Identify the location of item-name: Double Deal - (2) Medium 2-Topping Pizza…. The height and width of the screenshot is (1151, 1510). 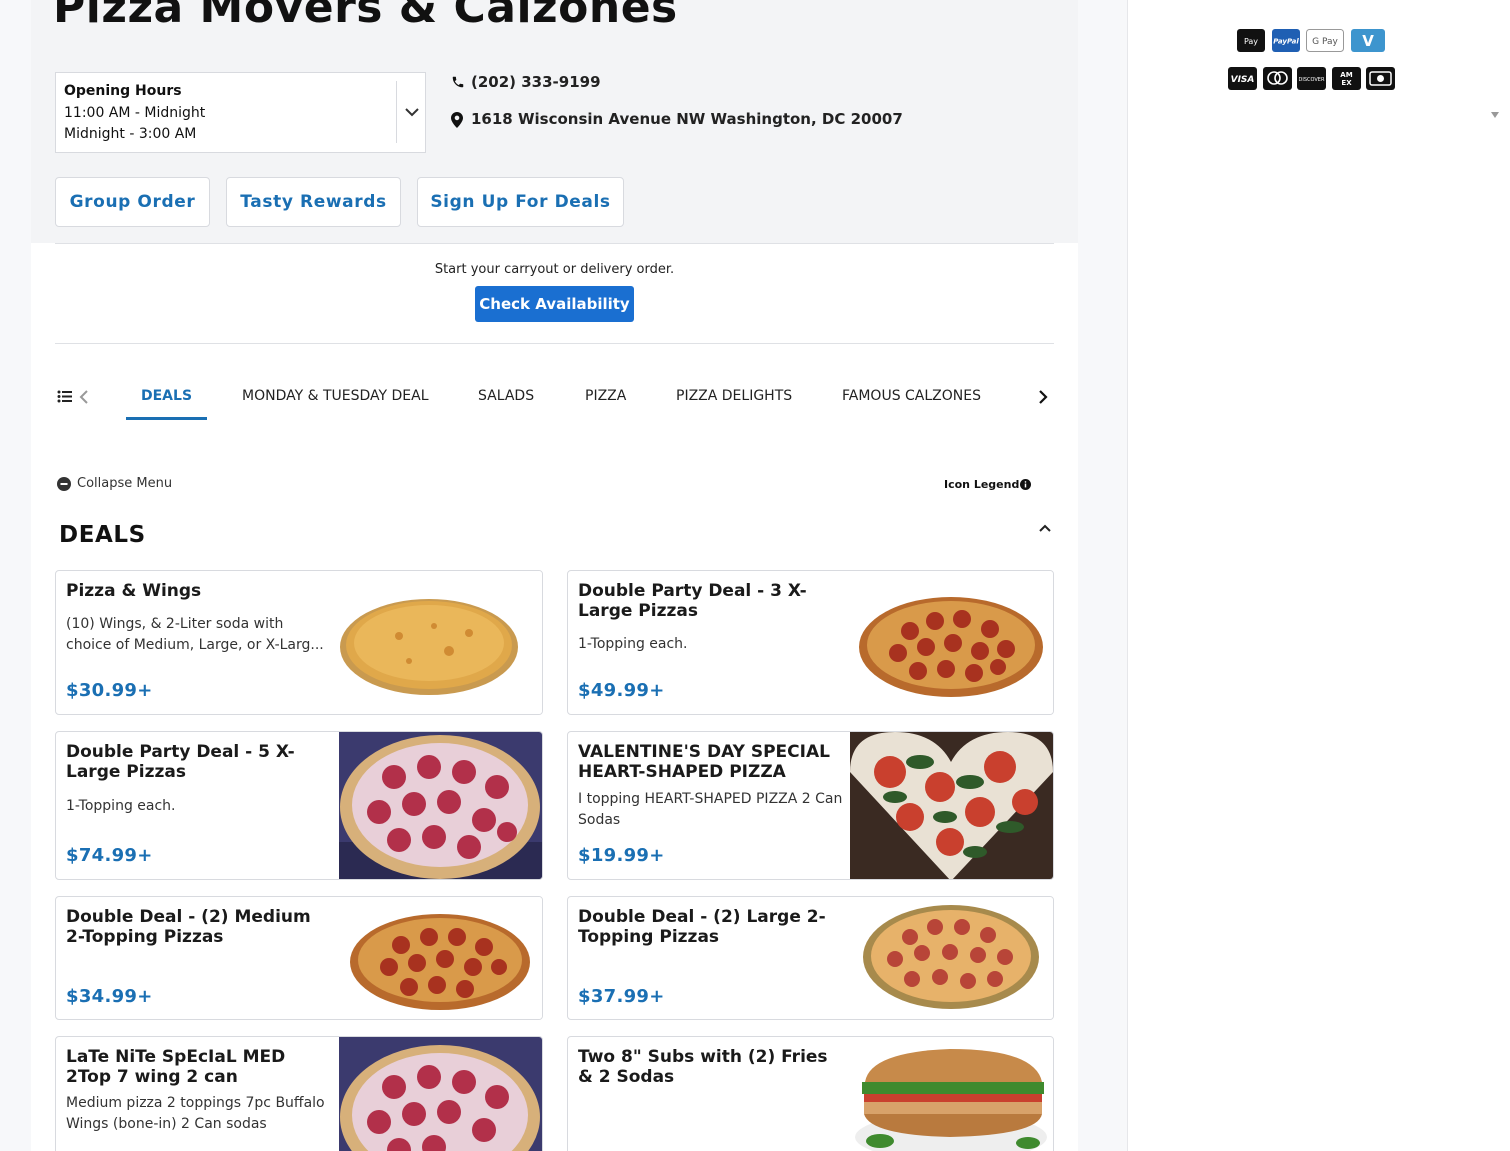
(188, 927).